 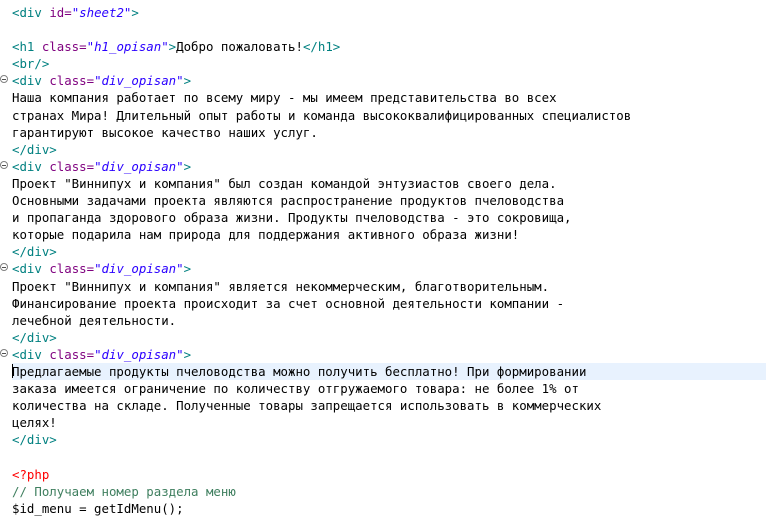 What do you see at coordinates (31, 64) in the screenshot?
I see `code-token-tag: <br/>` at bounding box center [31, 64].